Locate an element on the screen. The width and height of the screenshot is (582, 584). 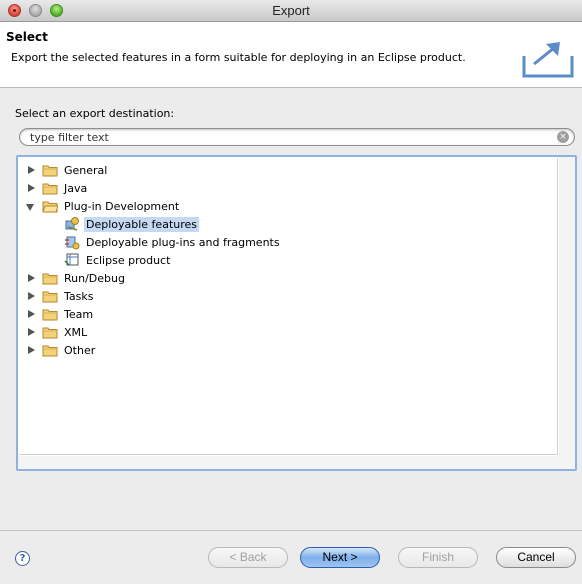
help-icon: ? is located at coordinates (22, 558).